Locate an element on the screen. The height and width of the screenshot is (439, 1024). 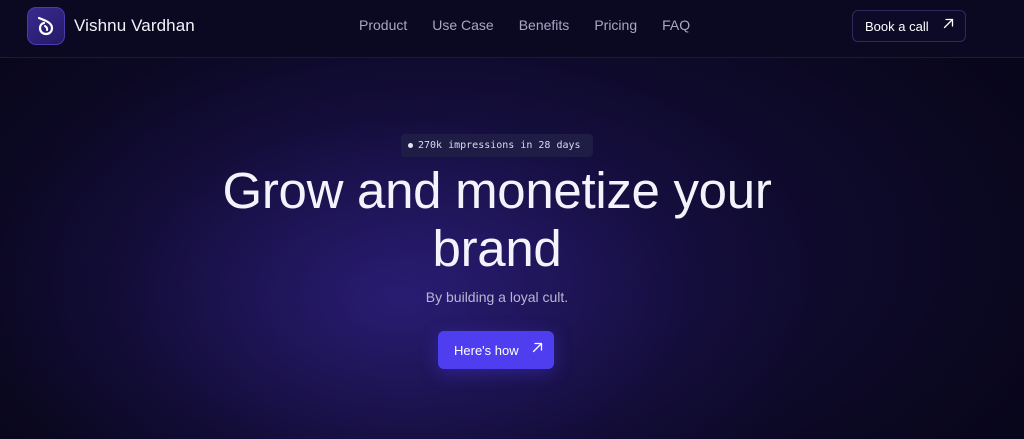
heres-how-button: Here's how is located at coordinates (496, 350).